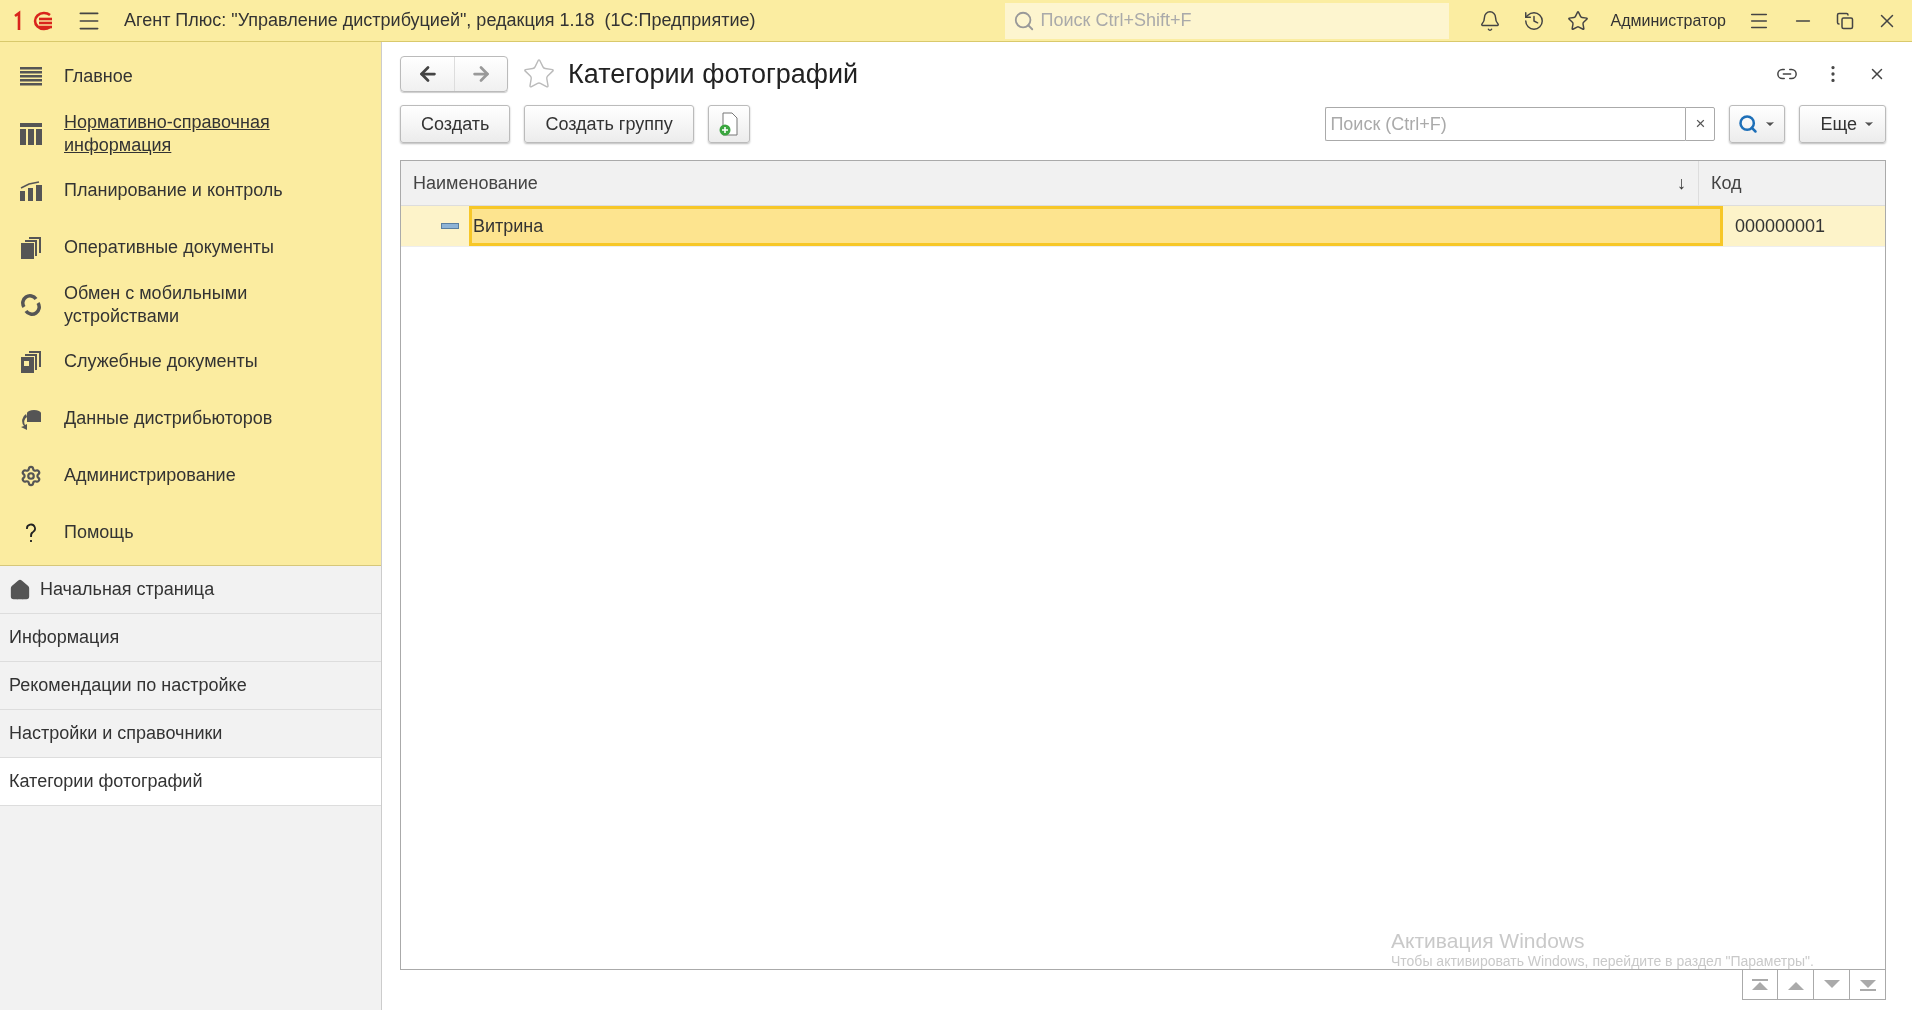  Describe the element at coordinates (1831, 984) in the screenshot. I see `down-arrow-icon` at that location.